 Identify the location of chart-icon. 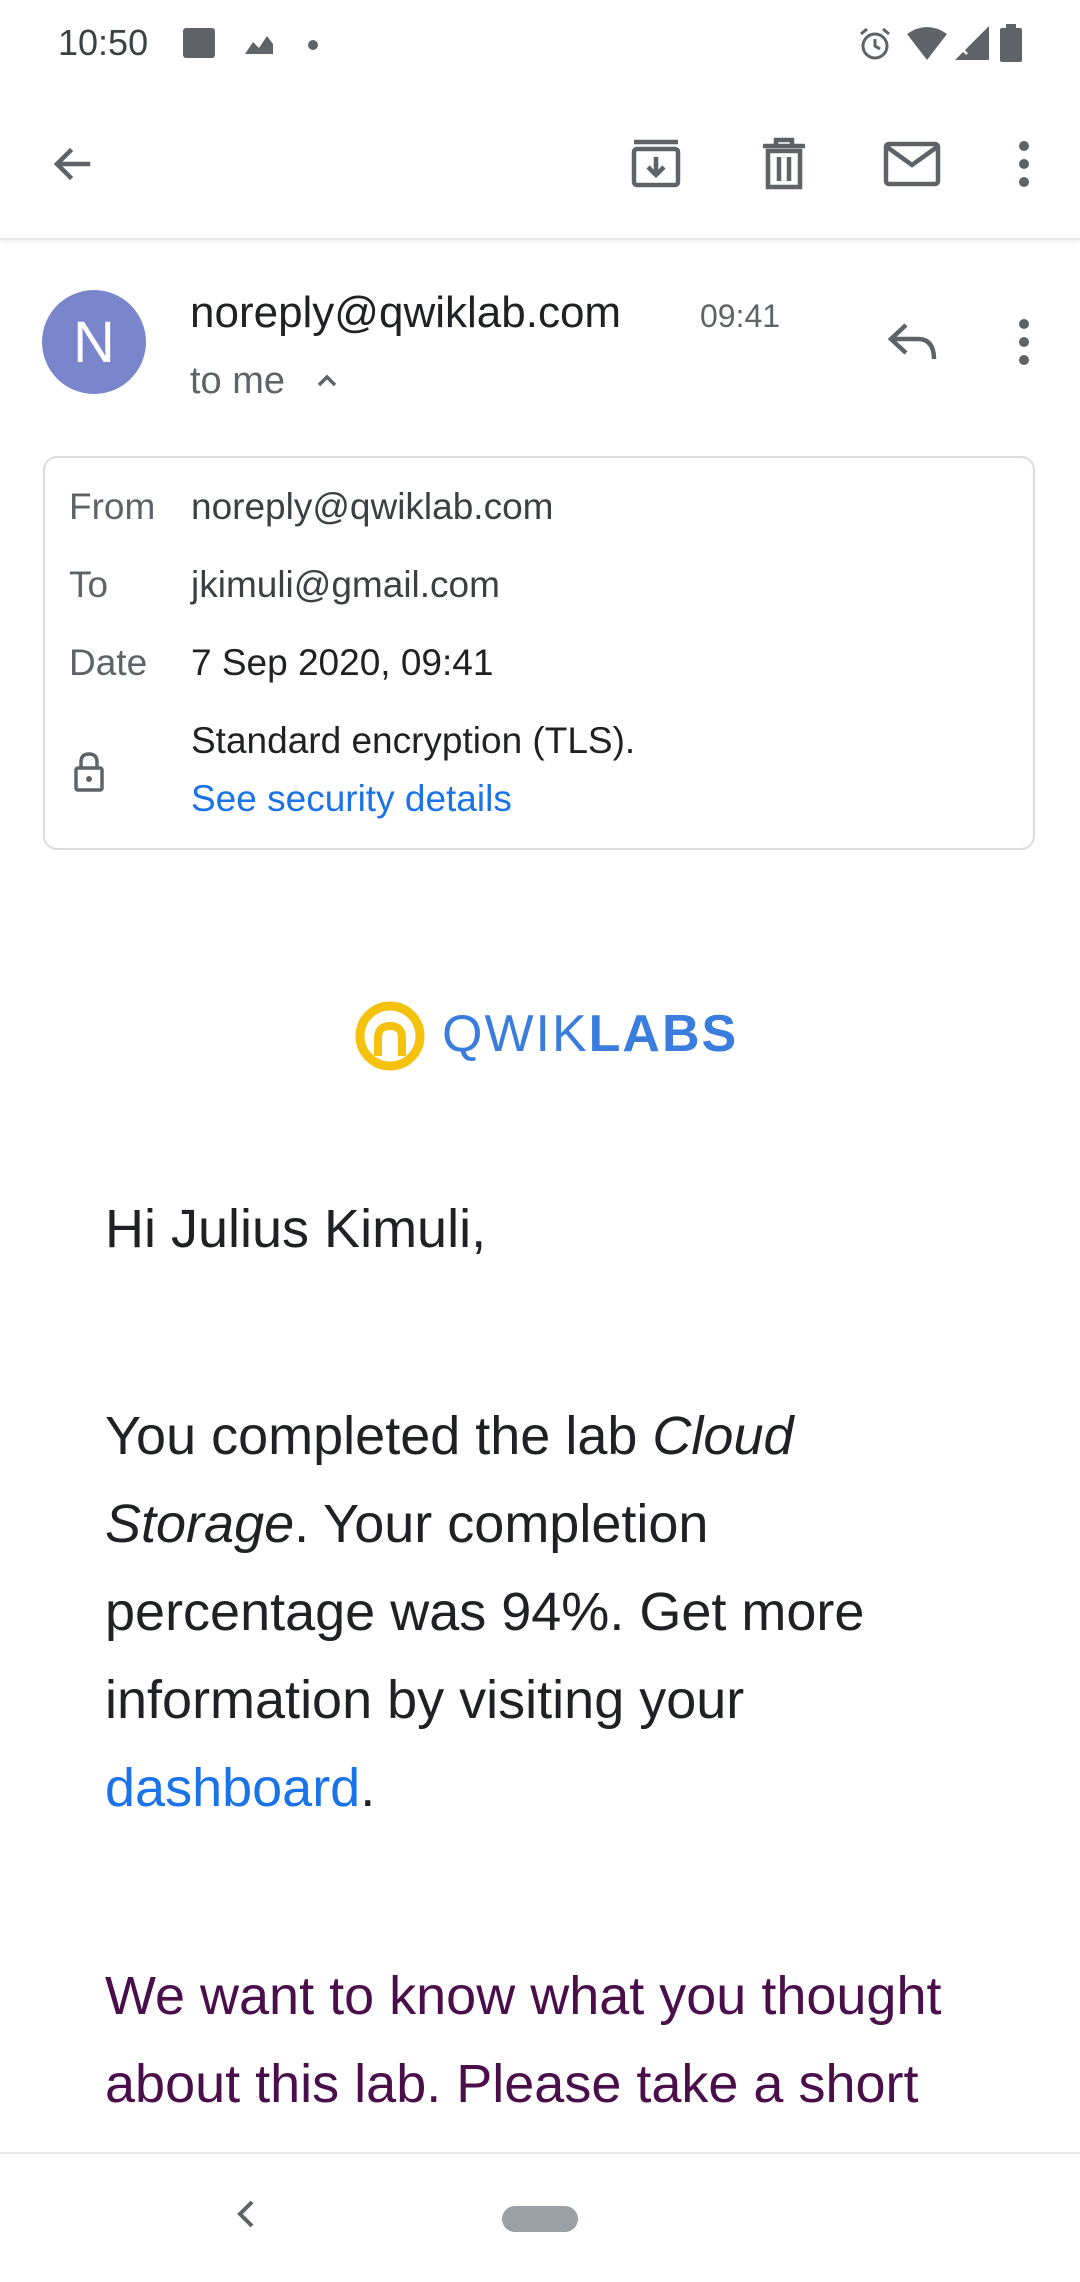
(259, 45).